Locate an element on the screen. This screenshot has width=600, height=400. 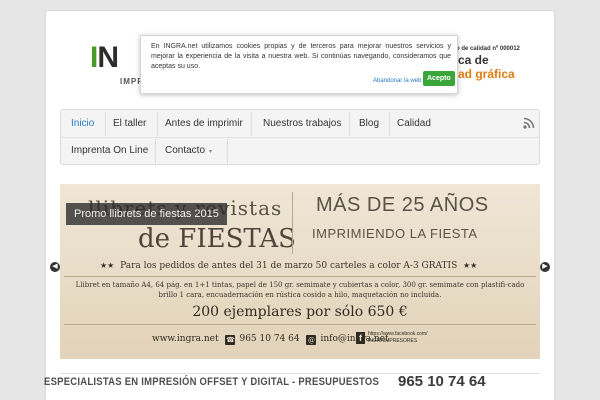
slide-right-subtitle: IMPRIMIENDO LA FIESTA is located at coordinates (395, 233).